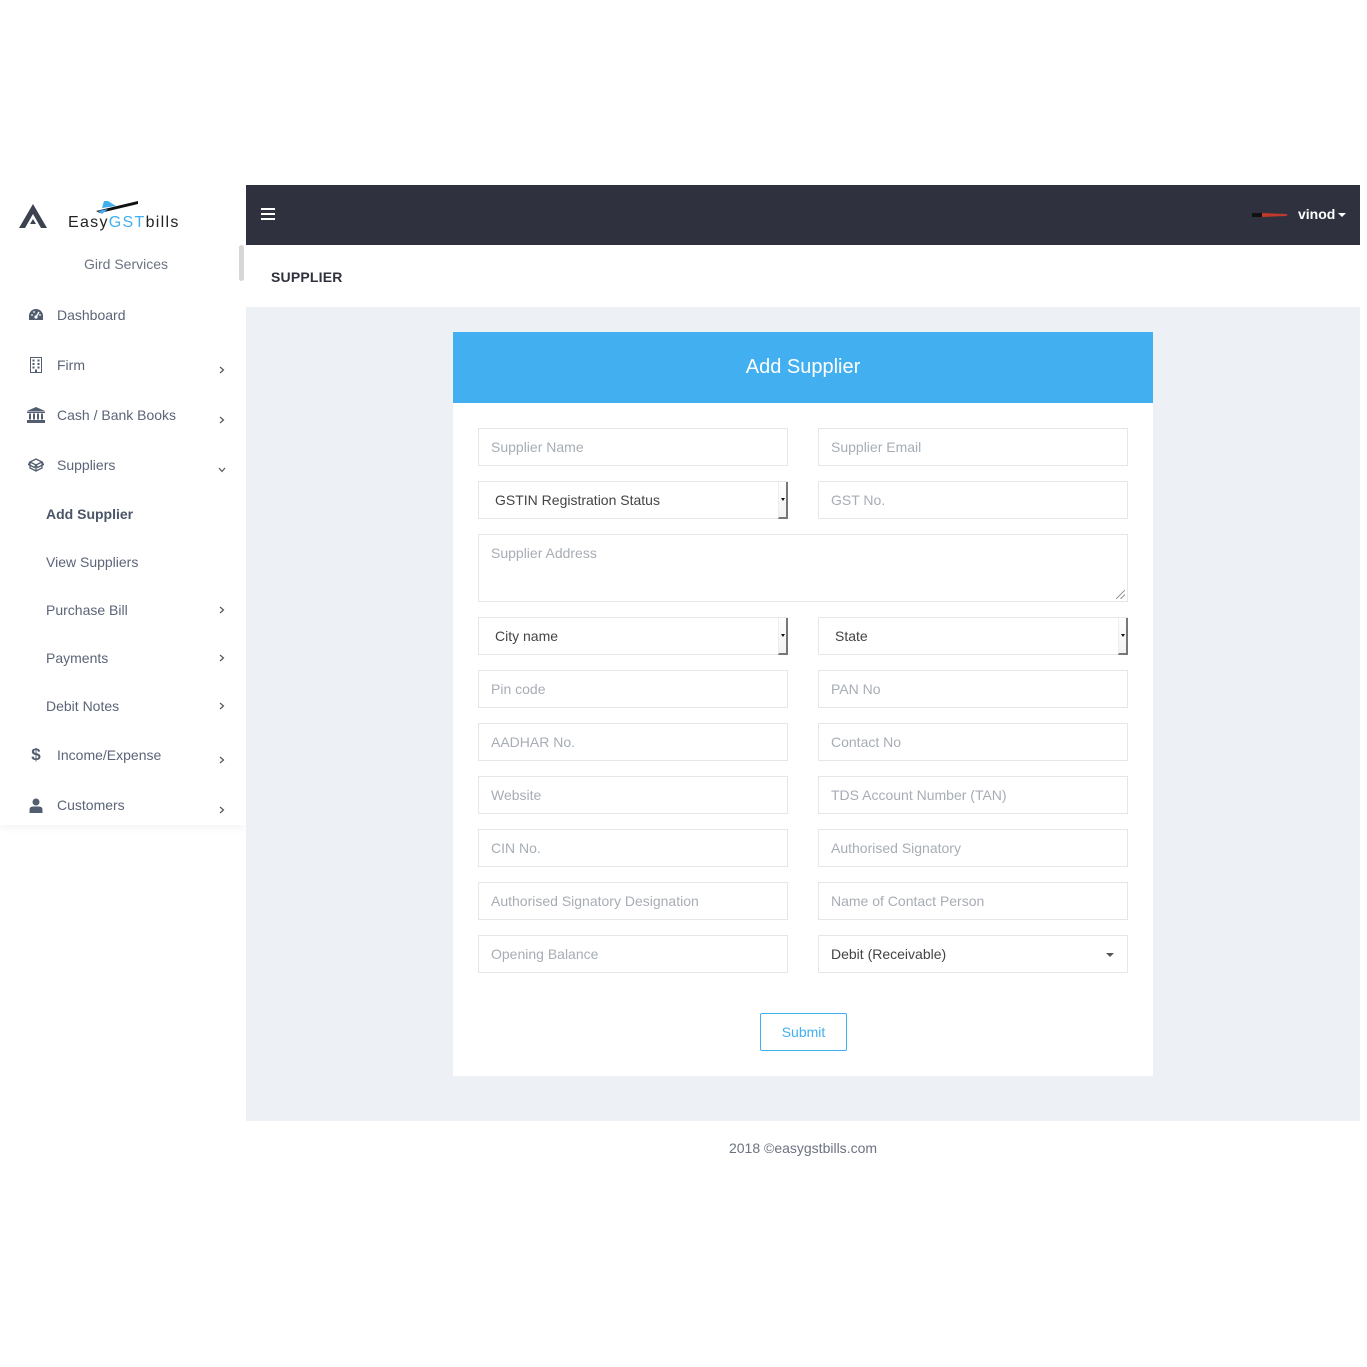 This screenshot has height=1367, width=1367. I want to click on pan-no-input, so click(979, 689).